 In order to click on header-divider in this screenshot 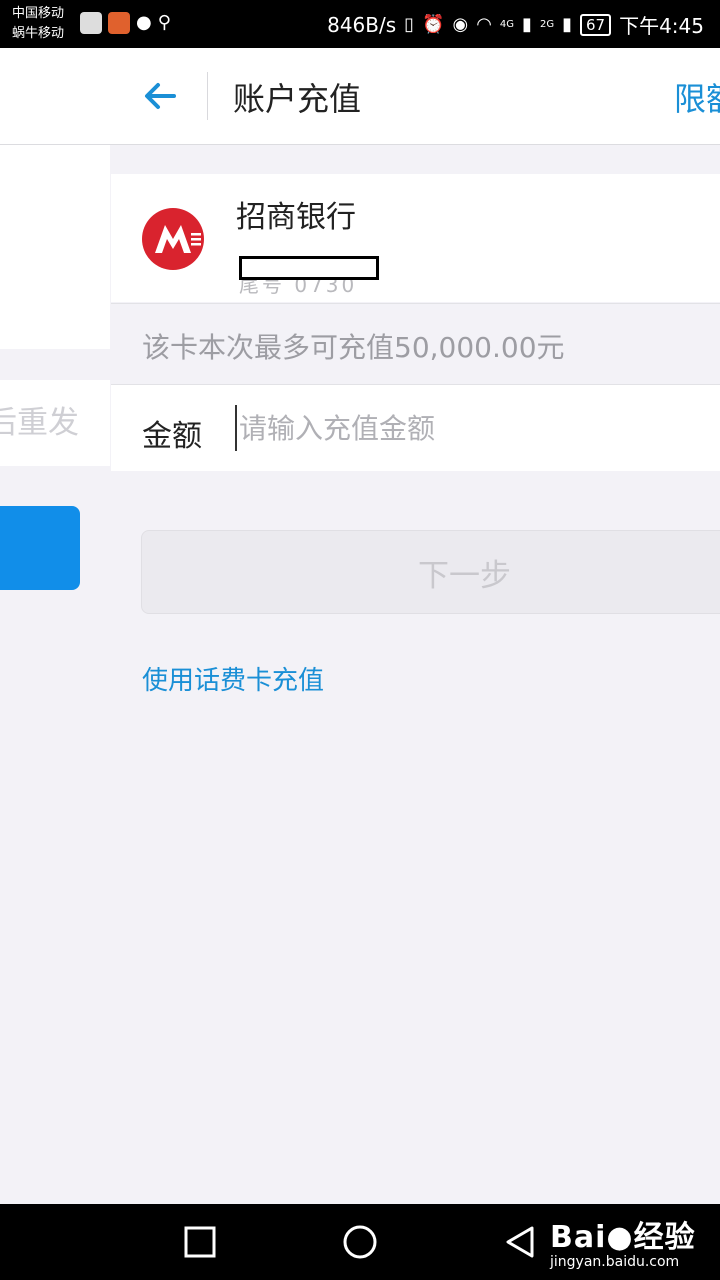, I will do `click(207, 96)`.